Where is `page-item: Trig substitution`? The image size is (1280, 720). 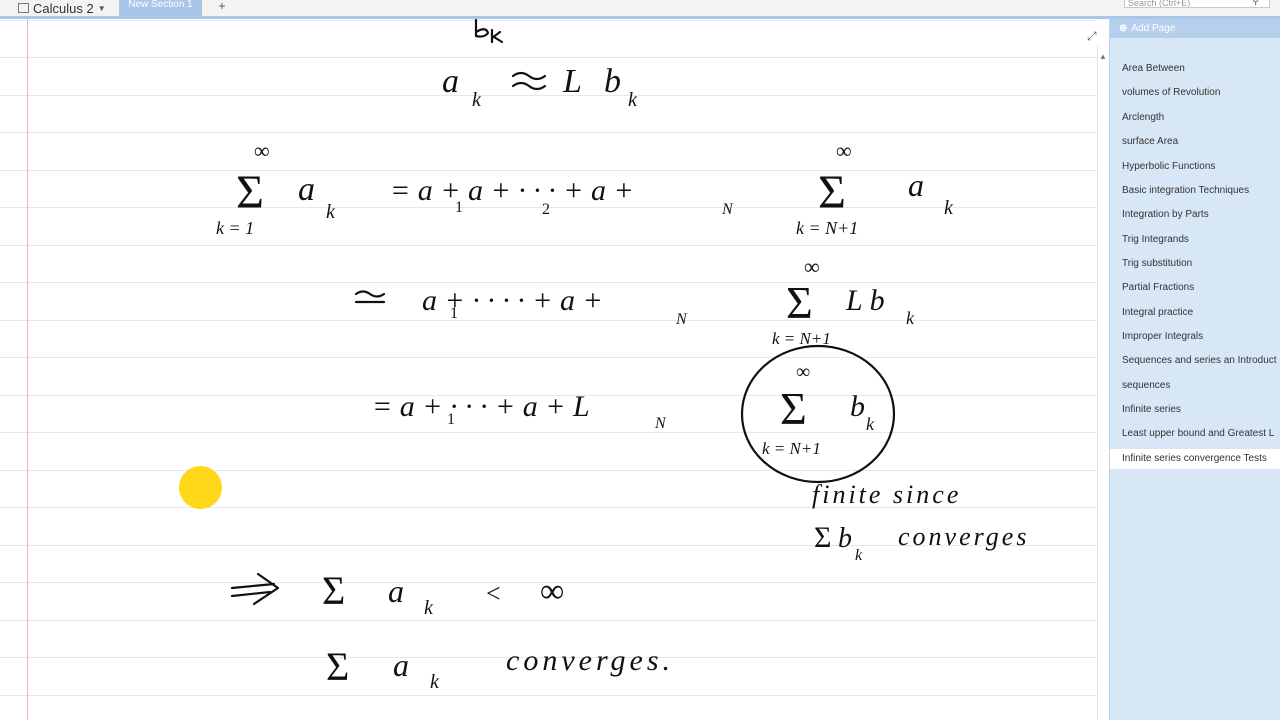
page-item: Trig substitution is located at coordinates (1195, 264).